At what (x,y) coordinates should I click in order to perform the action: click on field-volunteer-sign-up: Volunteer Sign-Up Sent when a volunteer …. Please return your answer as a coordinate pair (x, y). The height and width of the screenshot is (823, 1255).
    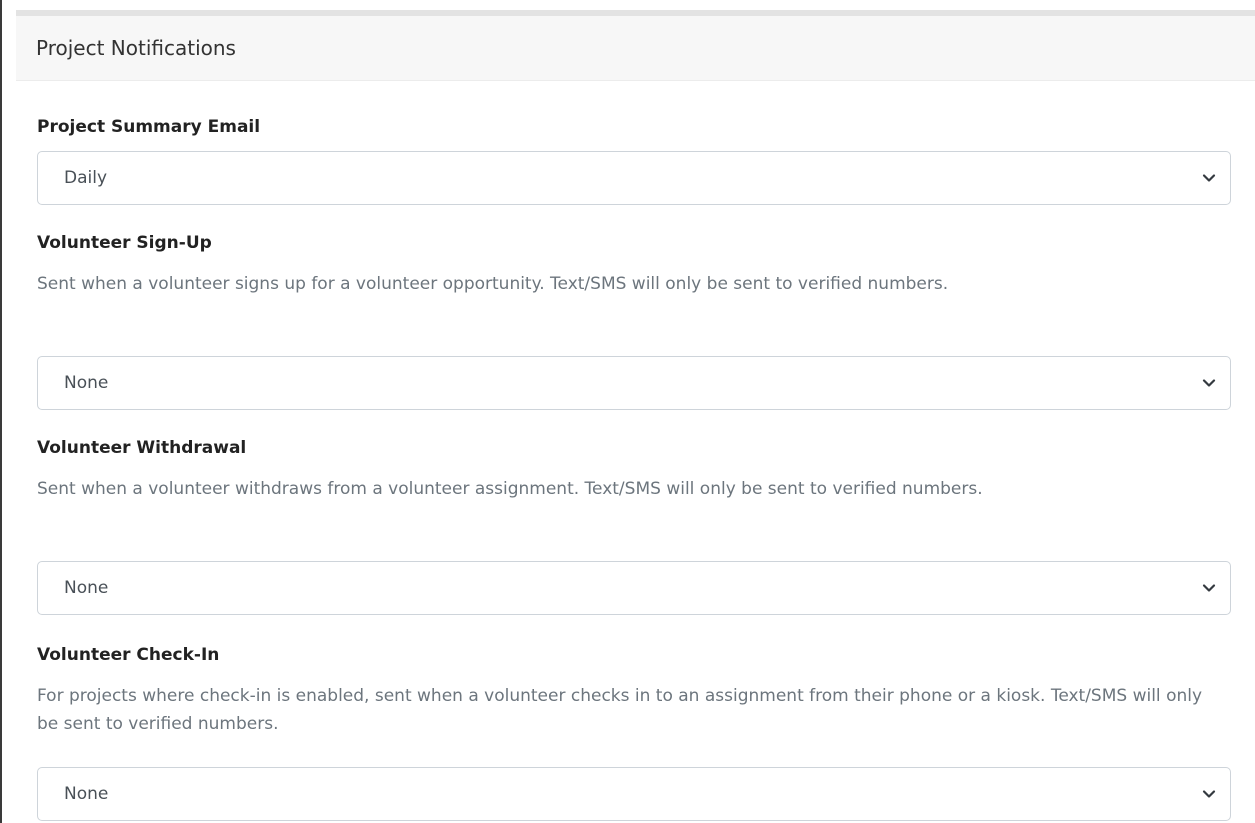
    Looking at the image, I should click on (627, 264).